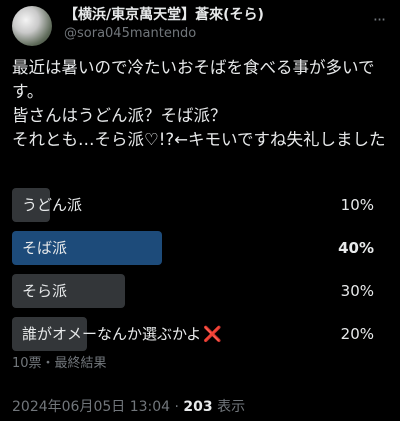 The image size is (400, 421). I want to click on author-block: 【横浜/東京萬天堂】蒼來(そら) @sora045mantendo, so click(214, 24).